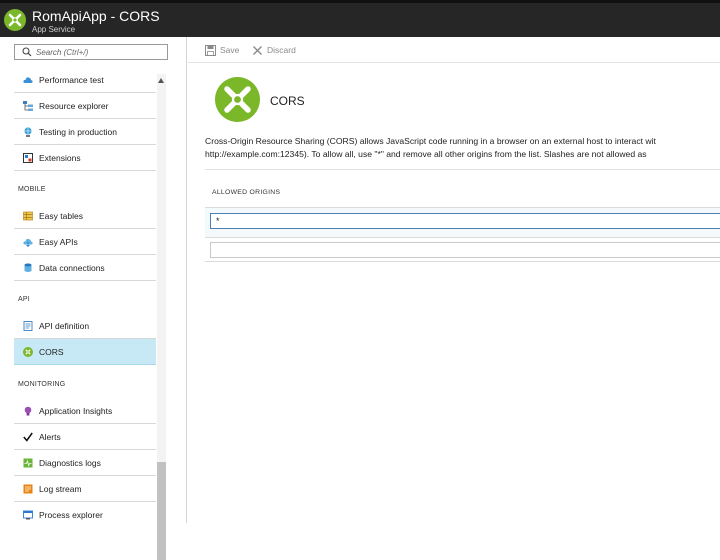 This screenshot has height=560, width=720. I want to click on sidebar-scrollbar, so click(161, 317).